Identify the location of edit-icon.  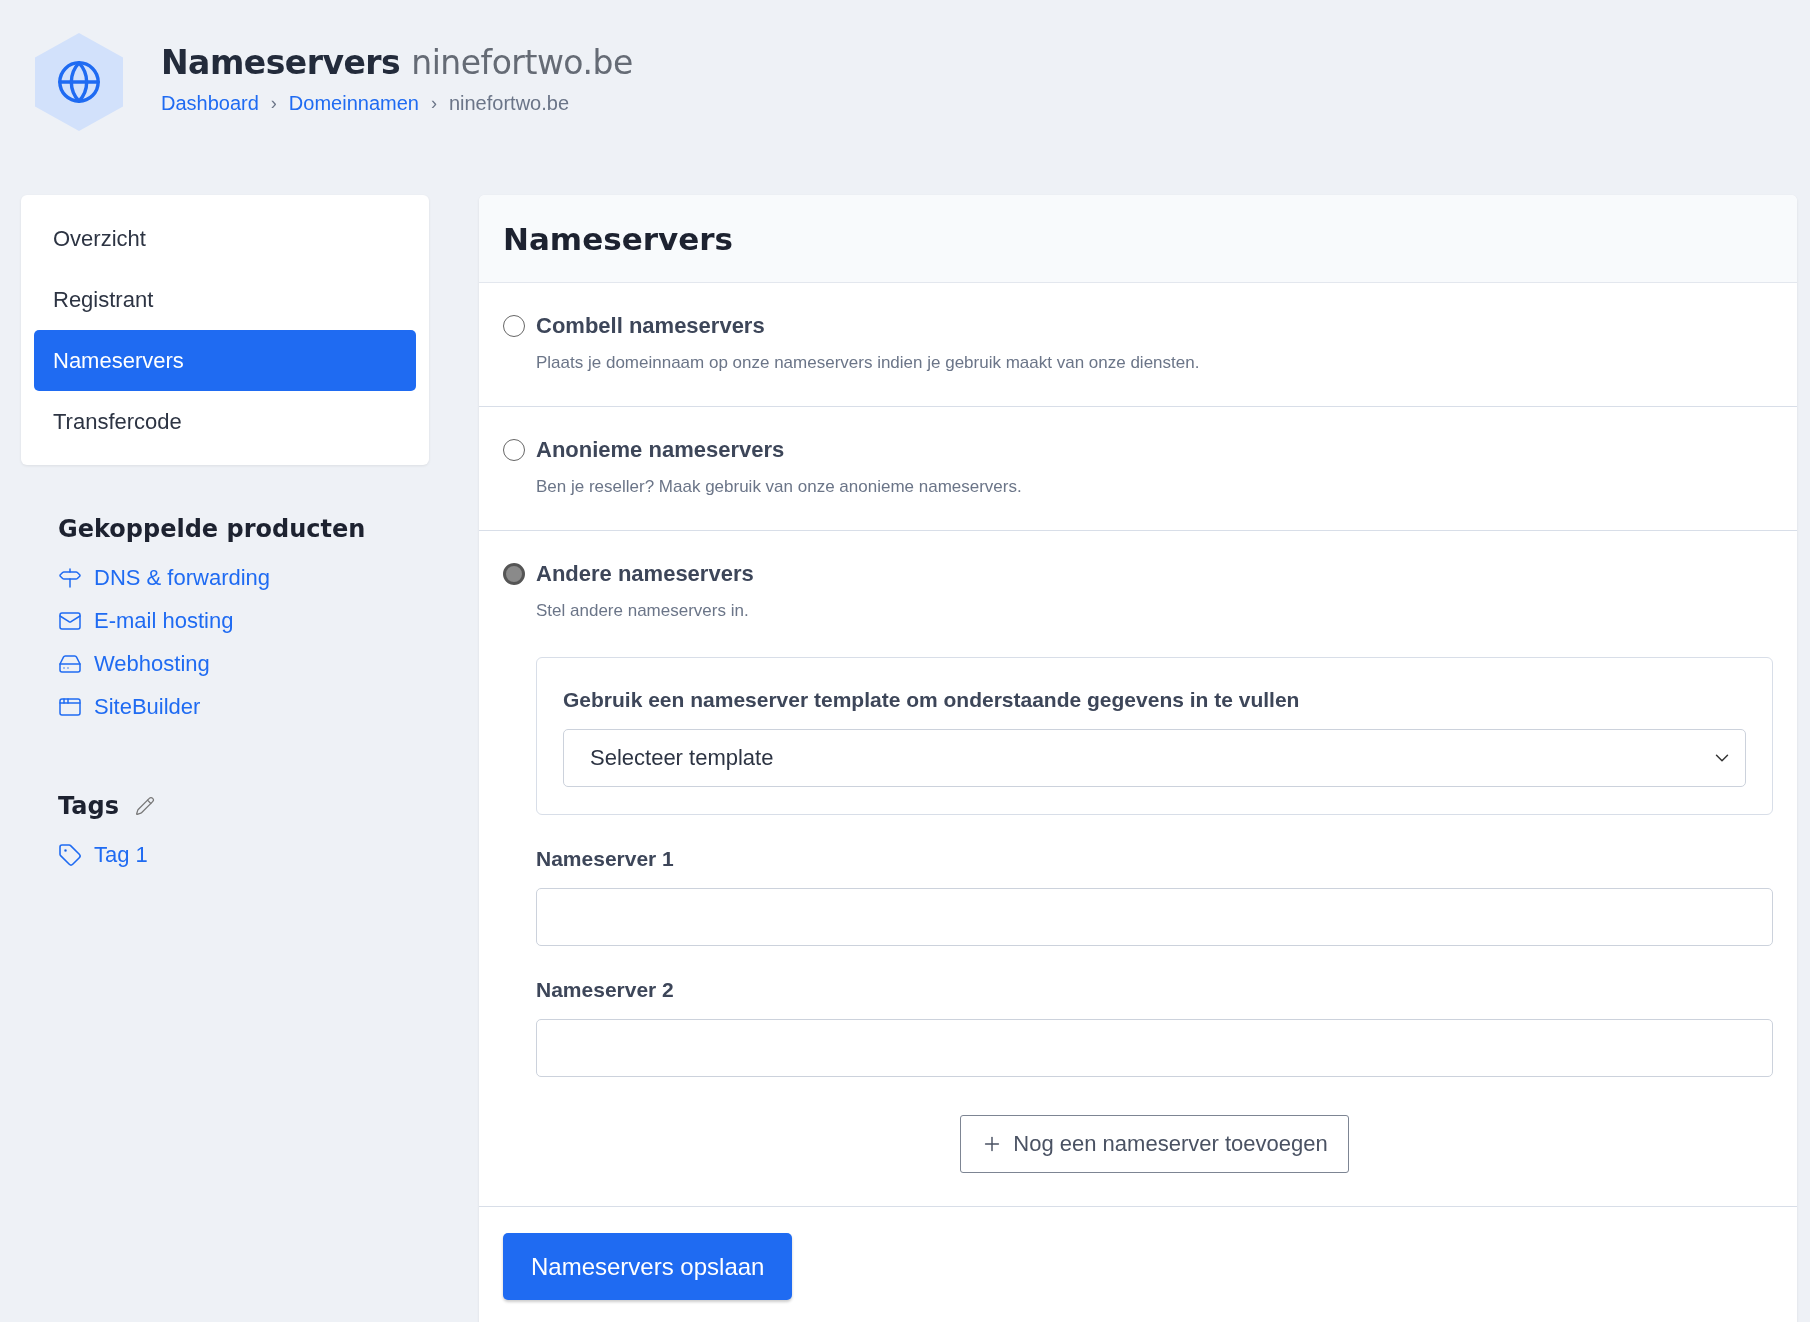
(144, 806).